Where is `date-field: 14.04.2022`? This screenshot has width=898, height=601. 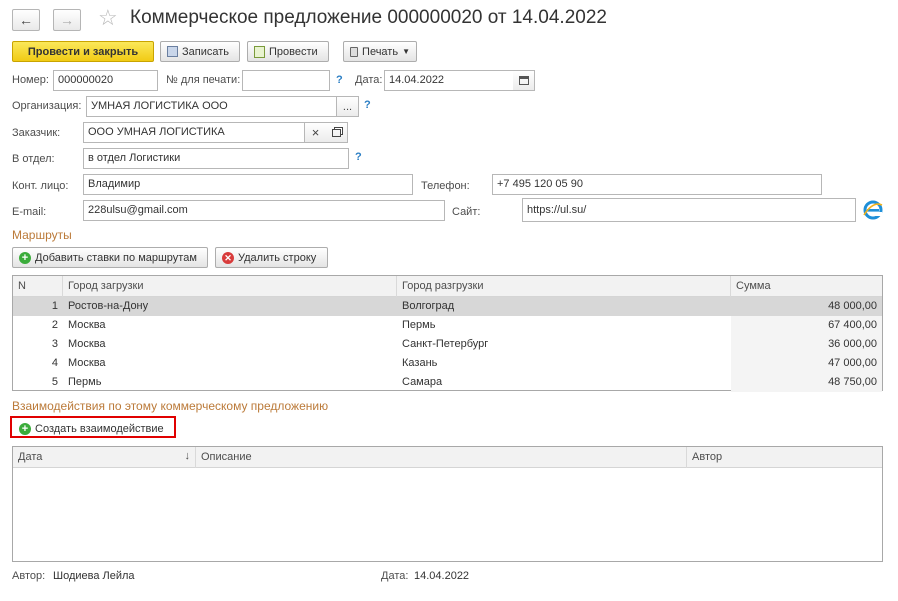
date-field: 14.04.2022 is located at coordinates (449, 80).